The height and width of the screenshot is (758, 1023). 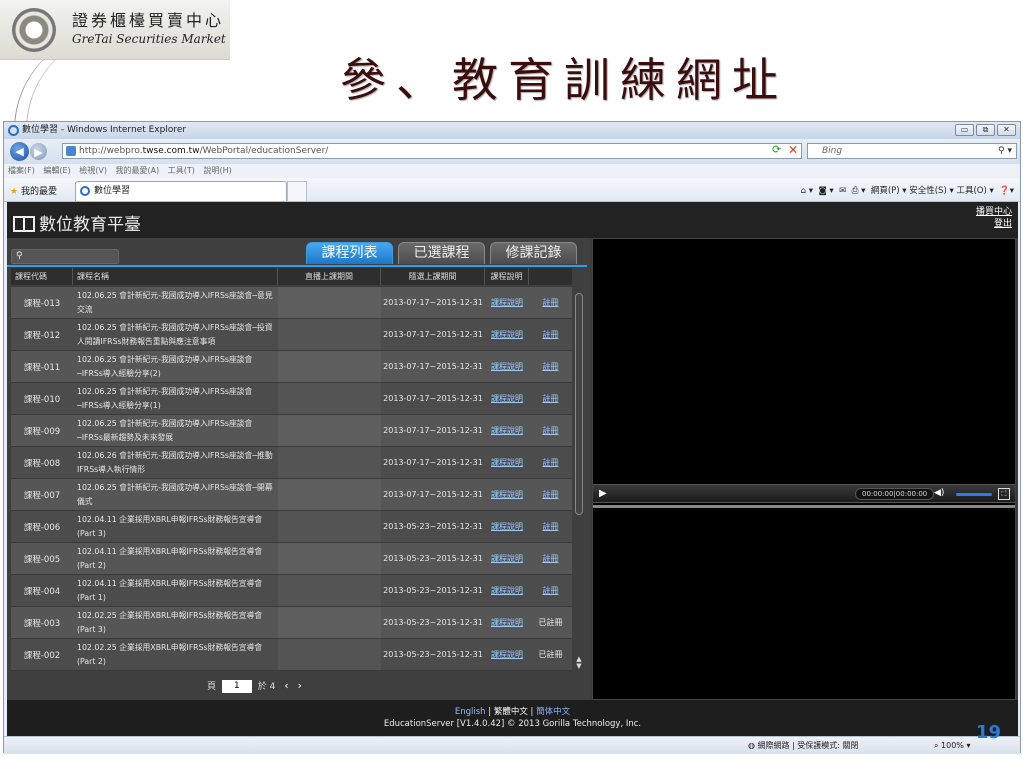 What do you see at coordinates (19, 151) in the screenshot?
I see `back-button: ◀` at bounding box center [19, 151].